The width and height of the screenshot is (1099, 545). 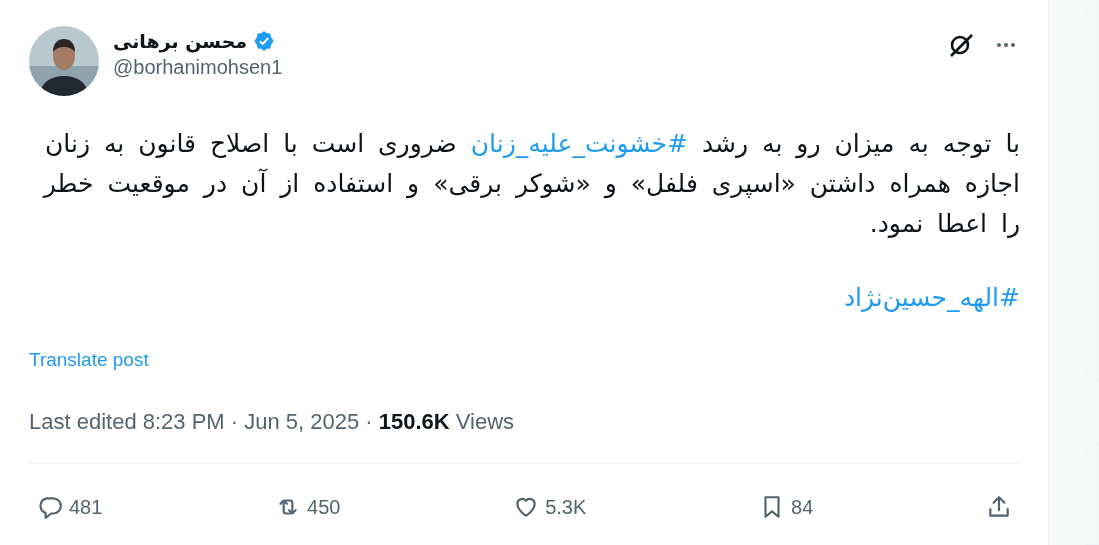 What do you see at coordinates (579, 143) in the screenshot?
I see `hashtag-link: #خشونت_علیه_زنان` at bounding box center [579, 143].